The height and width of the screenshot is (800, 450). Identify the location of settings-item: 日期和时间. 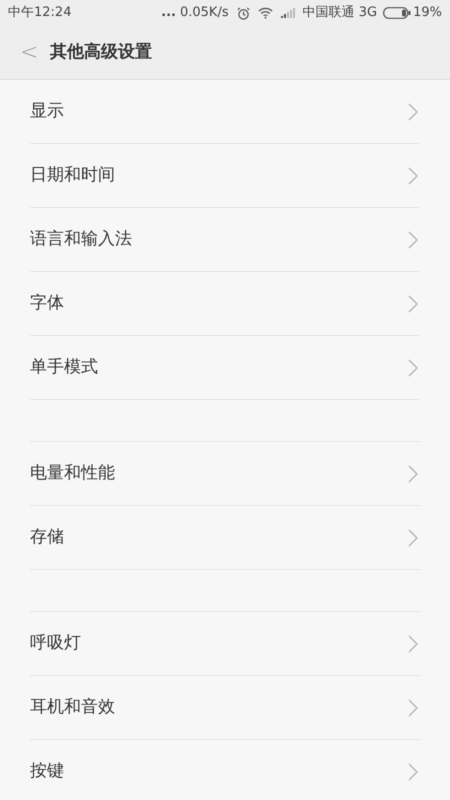
(225, 176).